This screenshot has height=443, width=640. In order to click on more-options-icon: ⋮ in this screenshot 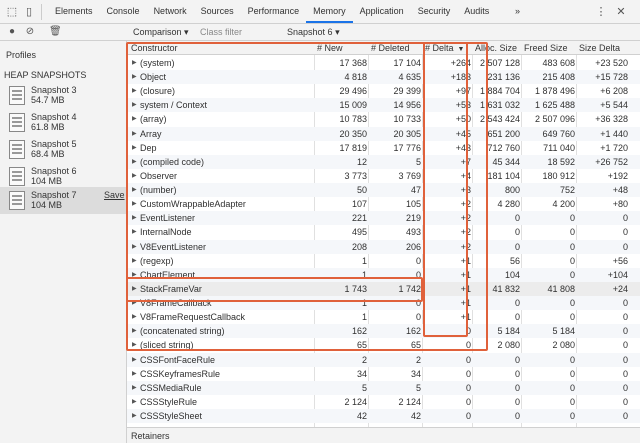, I will do `click(601, 12)`.